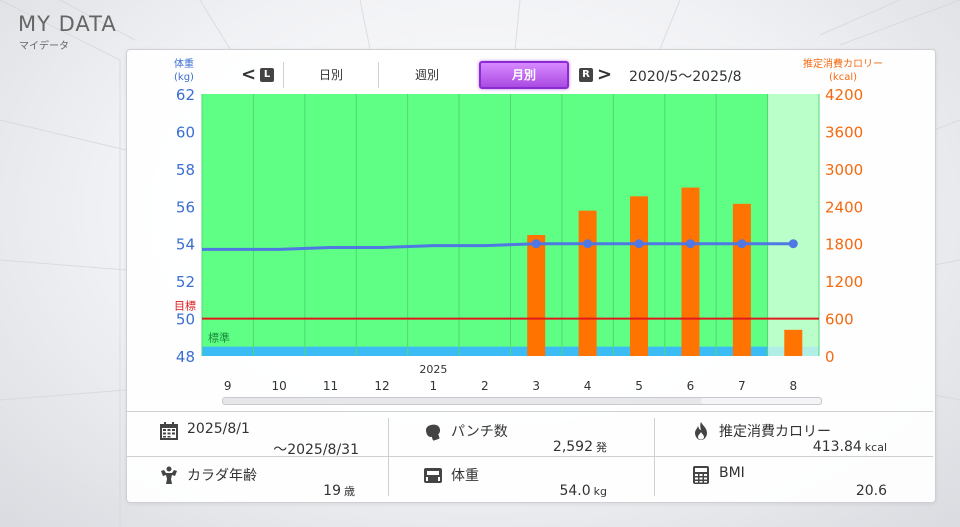  Describe the element at coordinates (639, 386) in the screenshot. I see `month-tick-label: 5` at that location.